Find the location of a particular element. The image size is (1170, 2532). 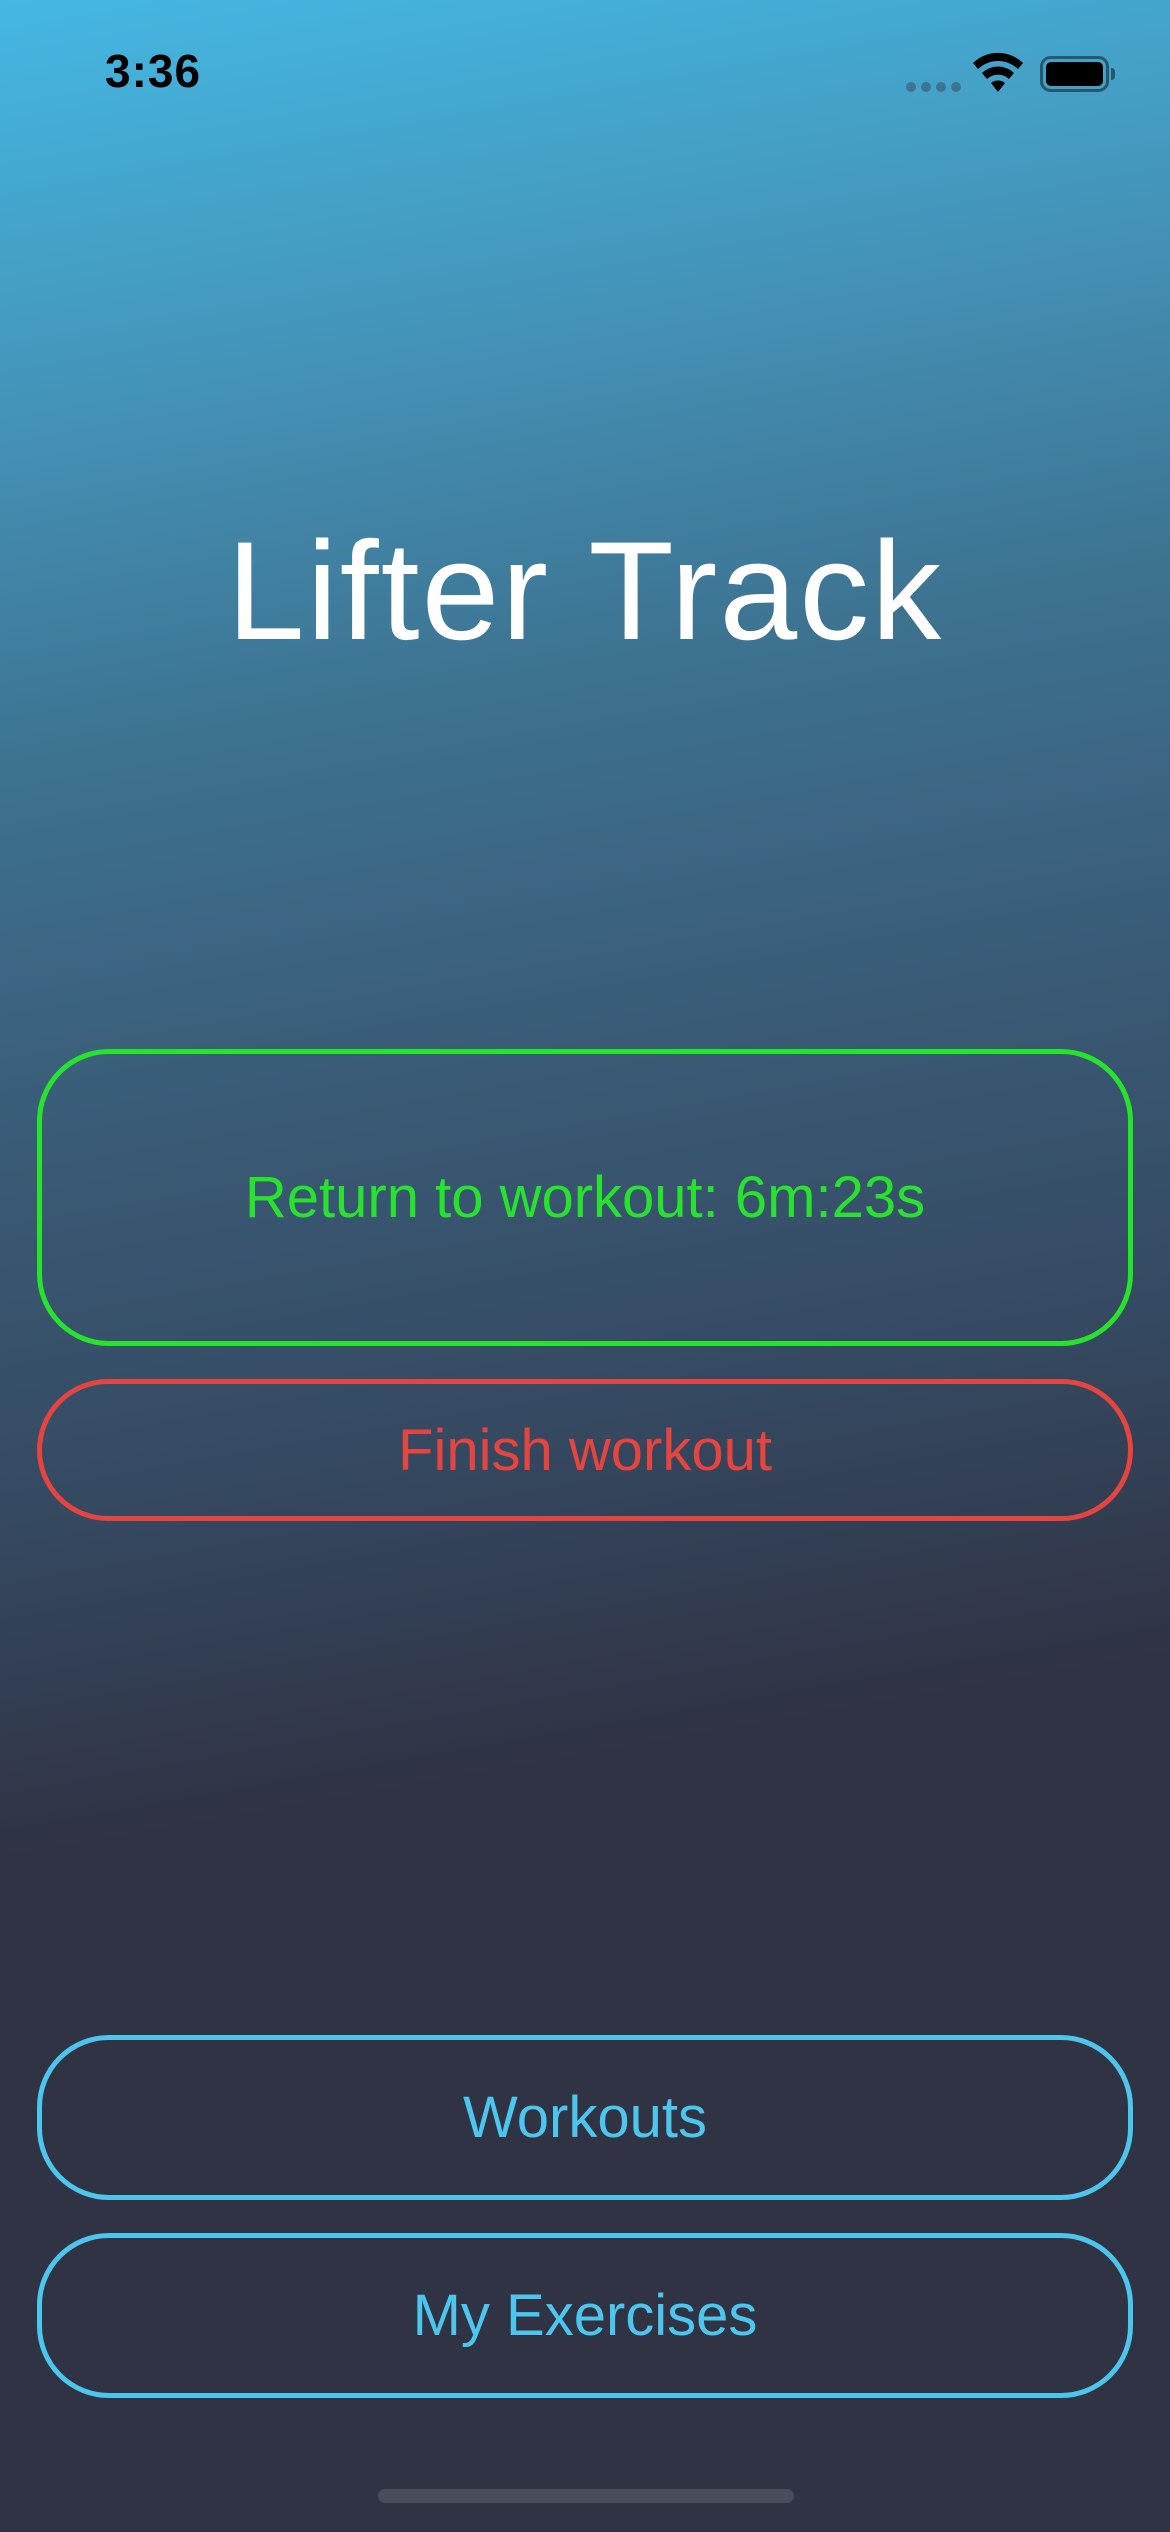

workouts-button: Workouts is located at coordinates (585, 2117).